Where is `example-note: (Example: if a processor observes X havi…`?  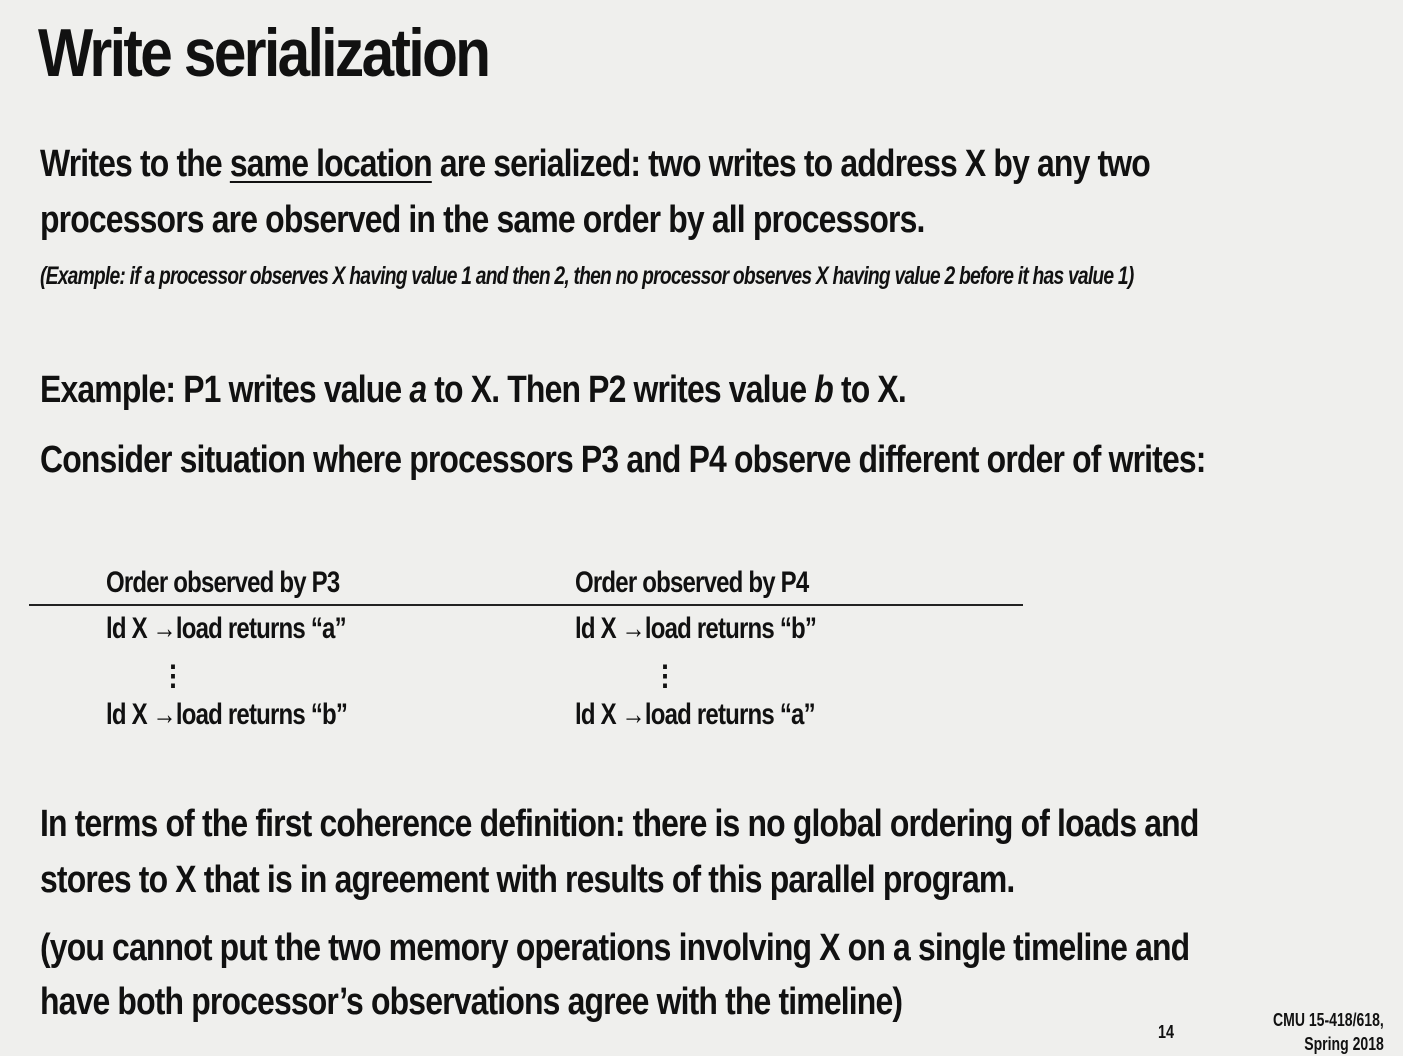 example-note: (Example: if a processor observes X havi… is located at coordinates (587, 276).